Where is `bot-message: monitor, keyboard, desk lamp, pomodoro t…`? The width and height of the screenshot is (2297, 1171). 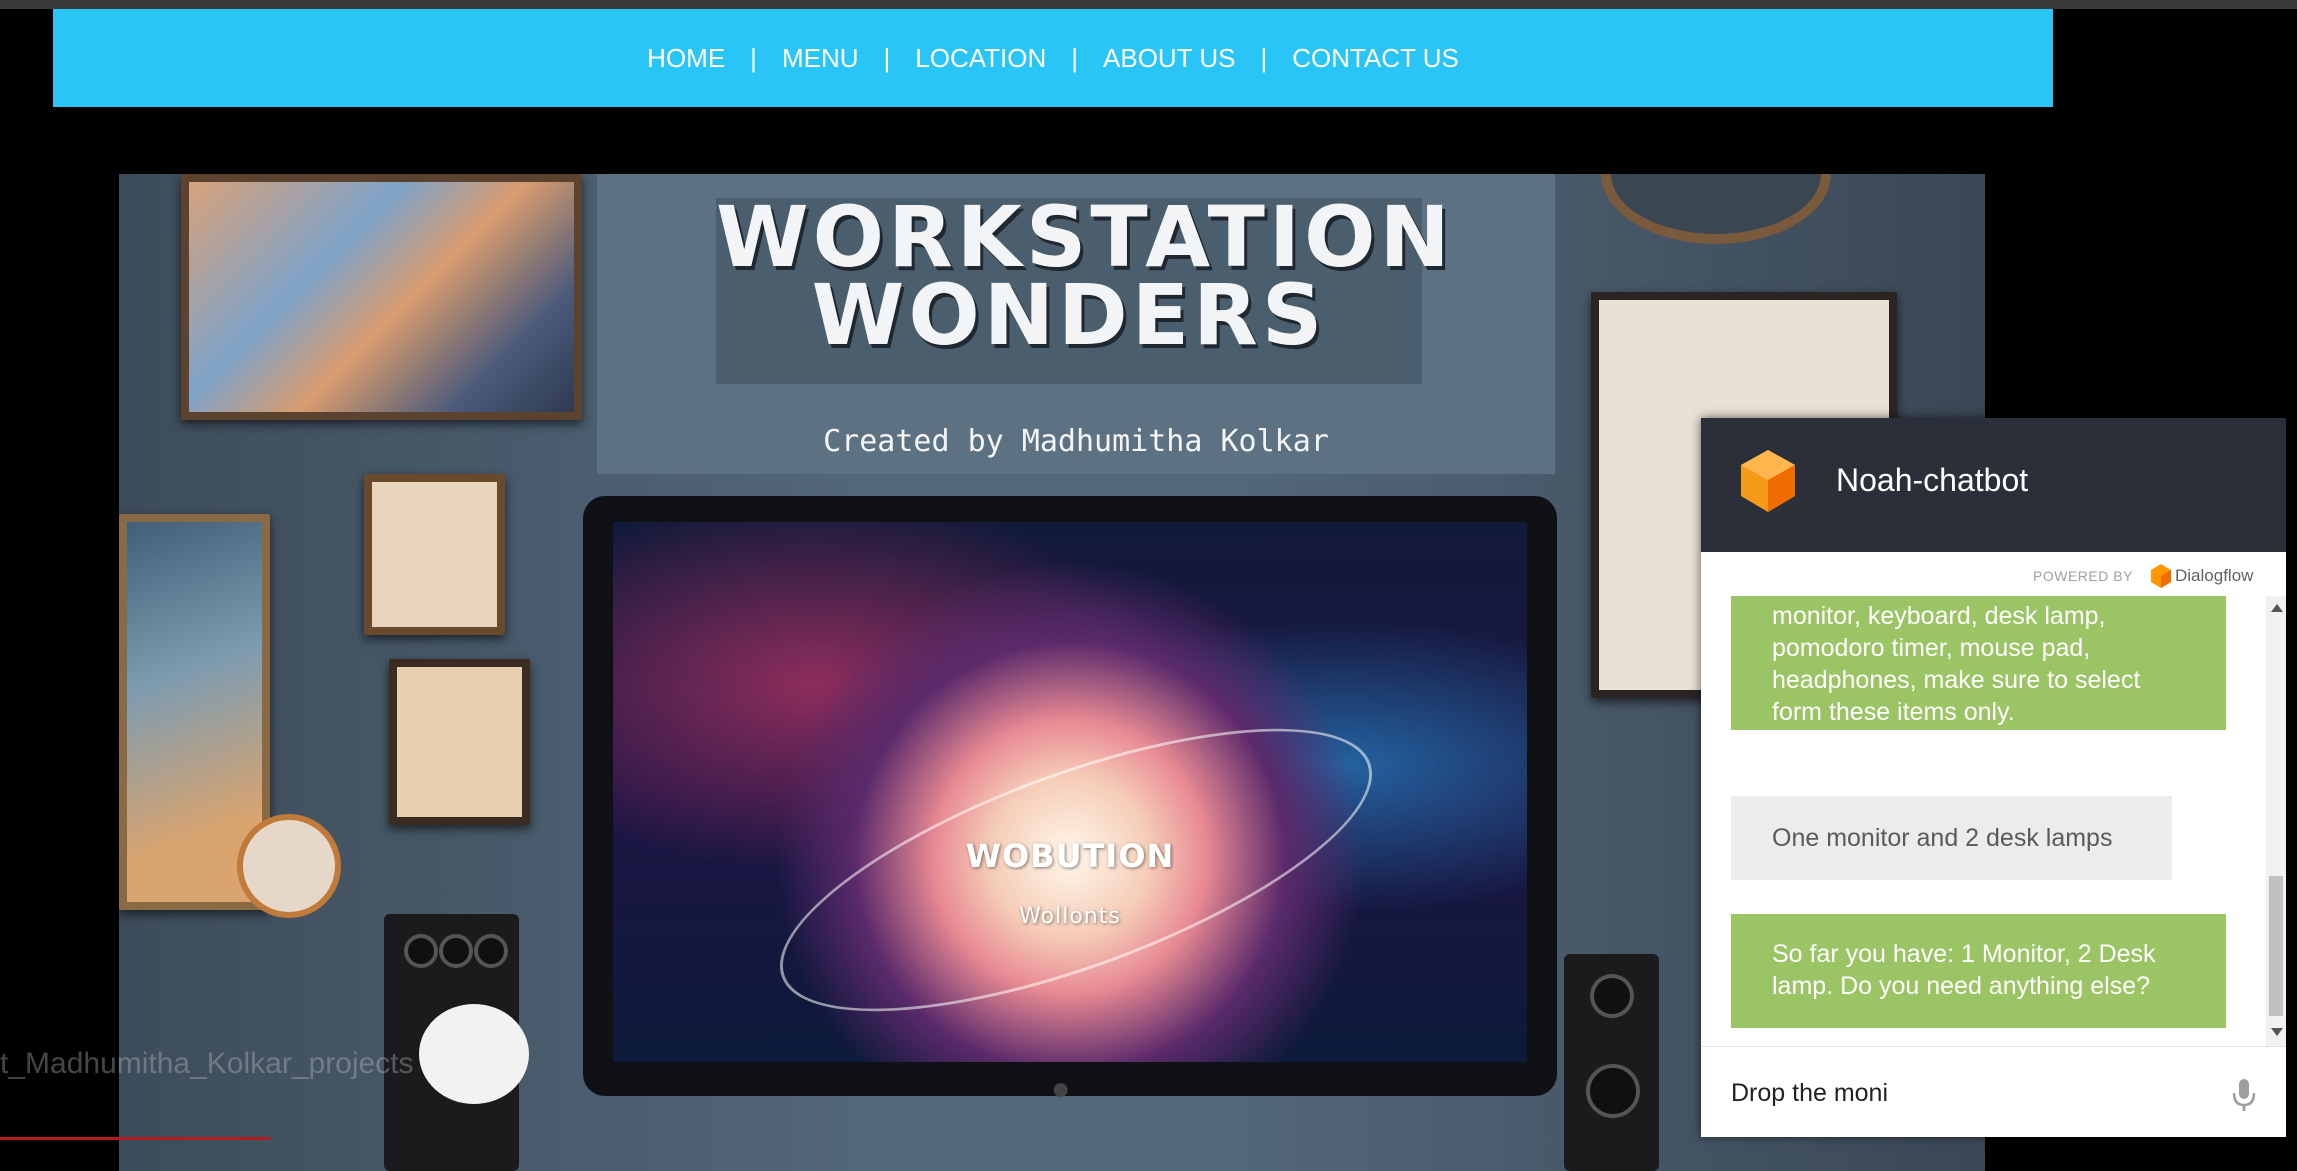
bot-message: monitor, keyboard, desk lamp, pomodoro t… is located at coordinates (1978, 663).